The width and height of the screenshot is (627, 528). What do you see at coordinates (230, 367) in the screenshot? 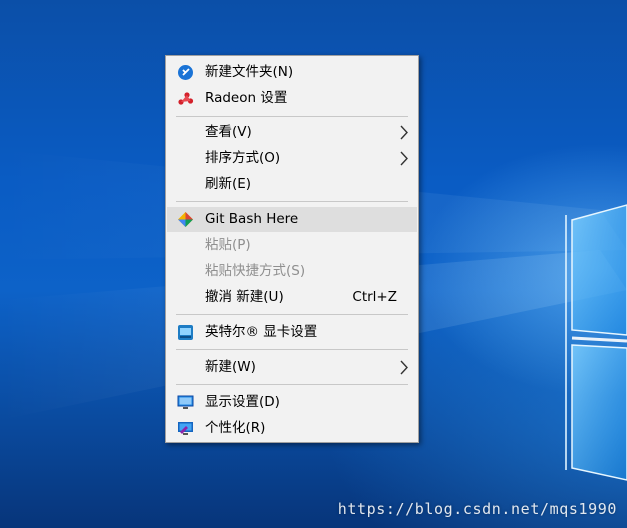
I see `menu-item-label: 新建(W)` at bounding box center [230, 367].